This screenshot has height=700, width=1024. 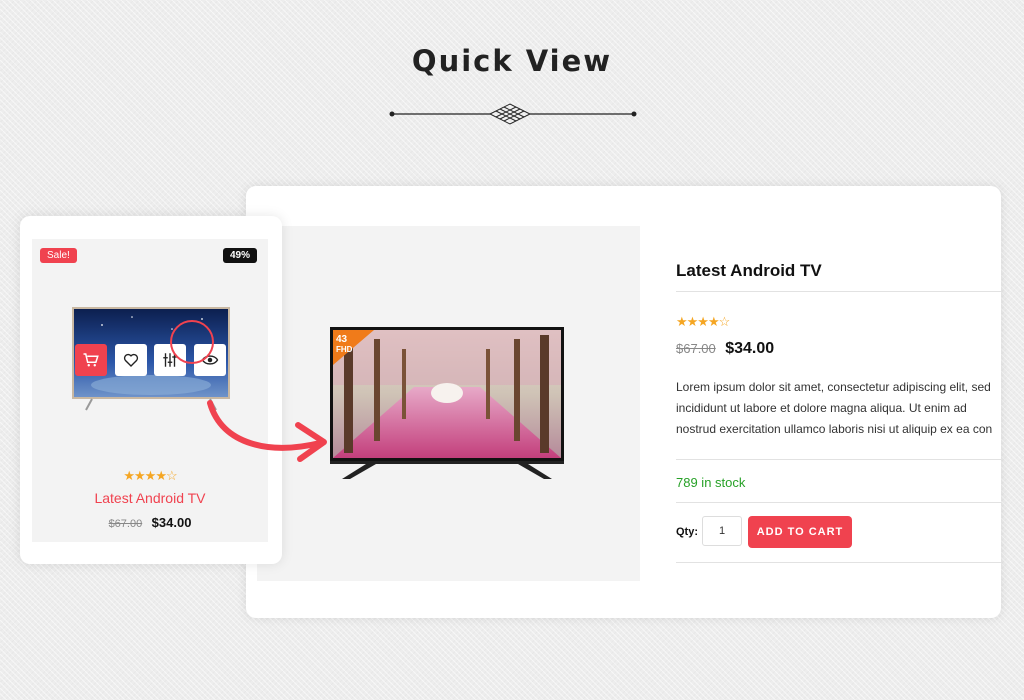 I want to click on tv-product-image: 43 FHD, so click(x=447, y=403).